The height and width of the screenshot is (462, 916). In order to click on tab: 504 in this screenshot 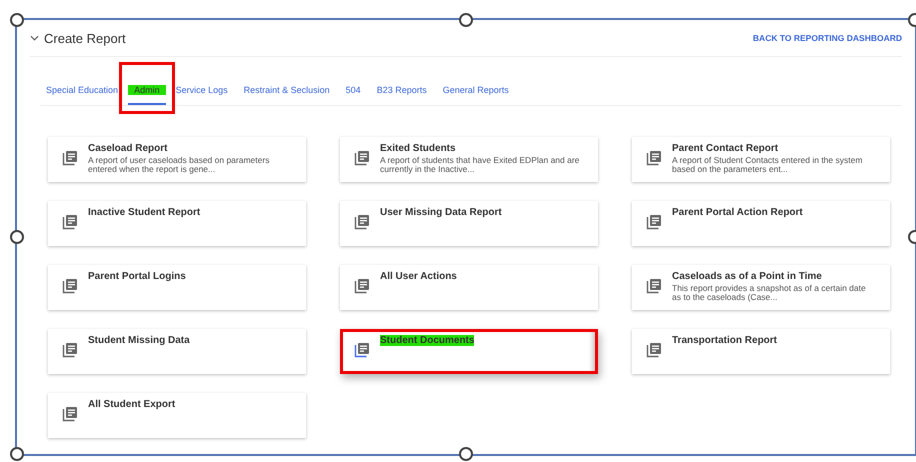, I will do `click(353, 88)`.